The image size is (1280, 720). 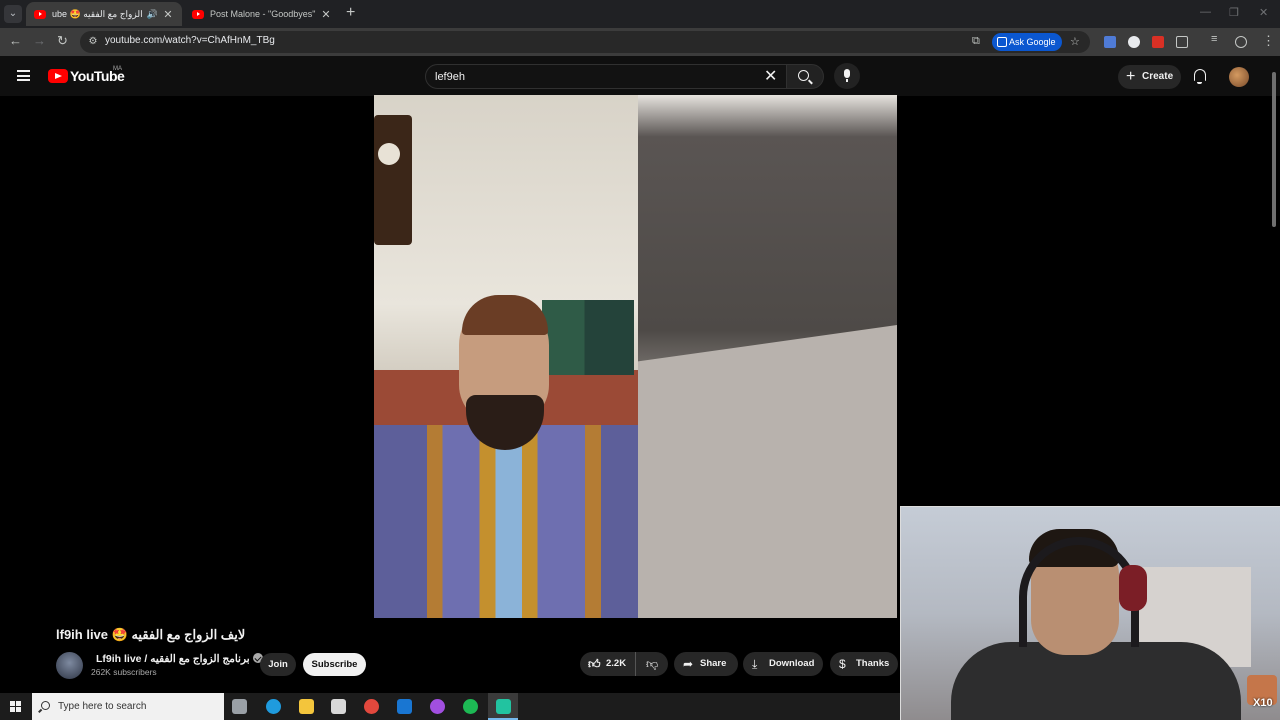 I want to click on task-view-icon, so click(x=239, y=706).